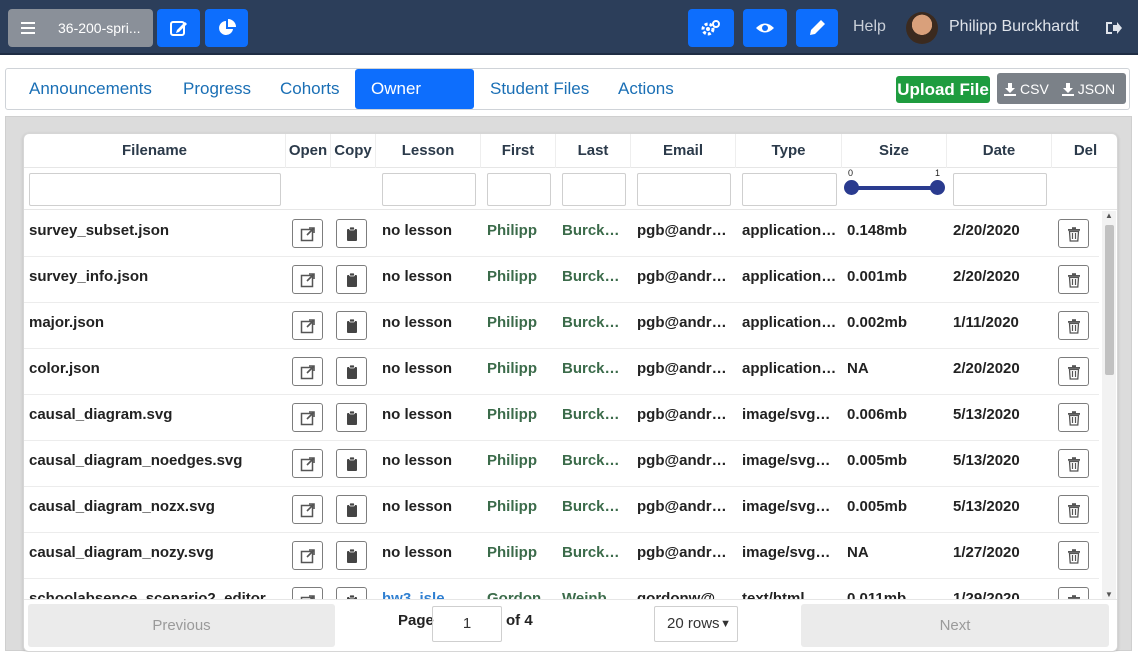 The width and height of the screenshot is (1138, 652). What do you see at coordinates (1109, 300) in the screenshot?
I see `scrollbar-thumb` at bounding box center [1109, 300].